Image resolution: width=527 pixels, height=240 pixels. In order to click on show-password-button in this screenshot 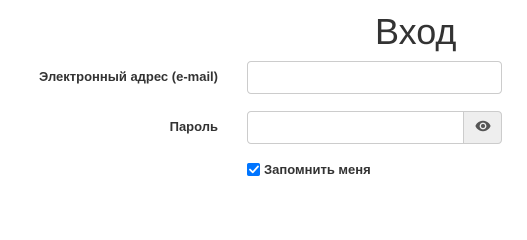, I will do `click(482, 127)`.